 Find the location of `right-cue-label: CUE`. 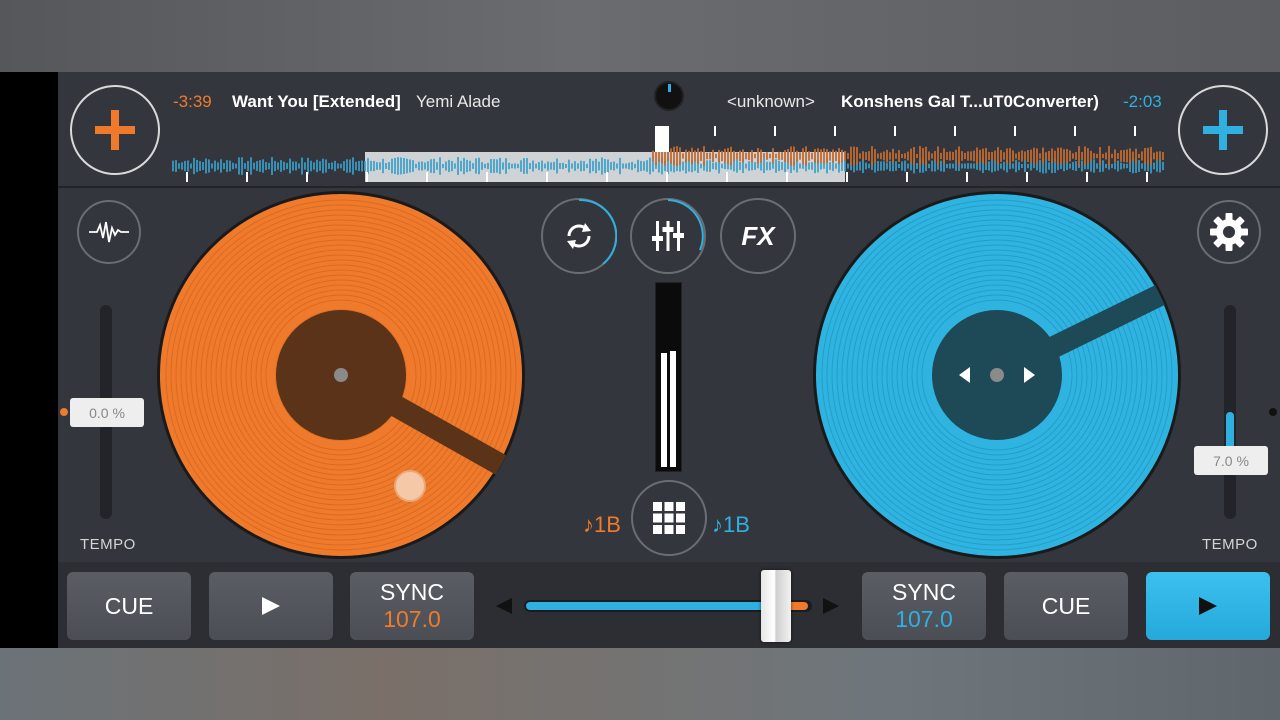

right-cue-label: CUE is located at coordinates (1066, 605).